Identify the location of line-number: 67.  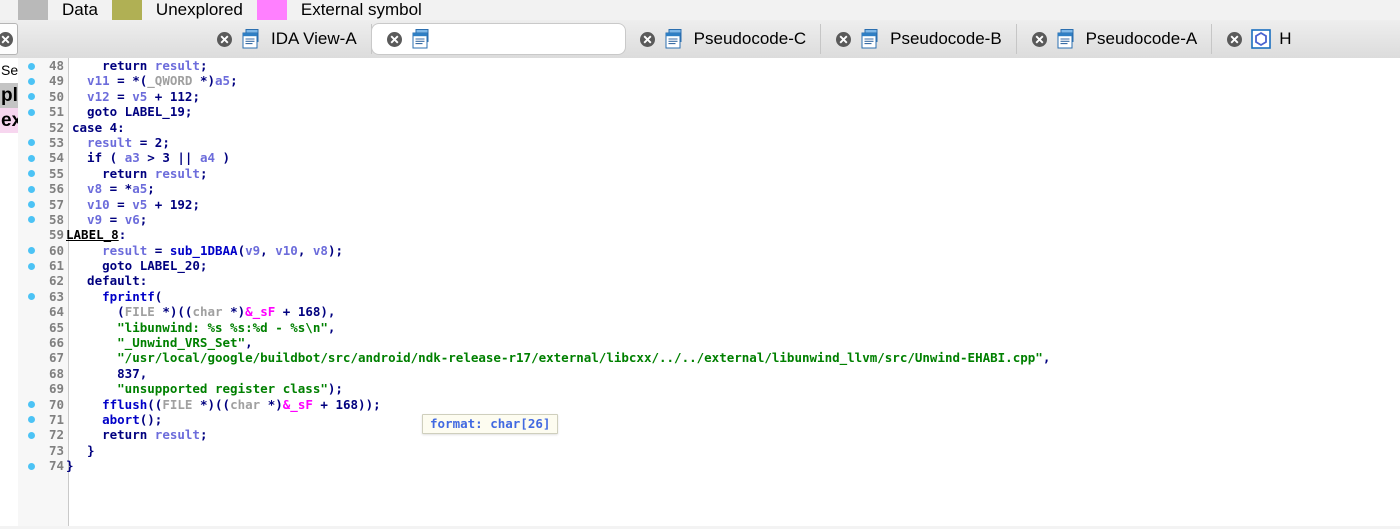
(56, 358).